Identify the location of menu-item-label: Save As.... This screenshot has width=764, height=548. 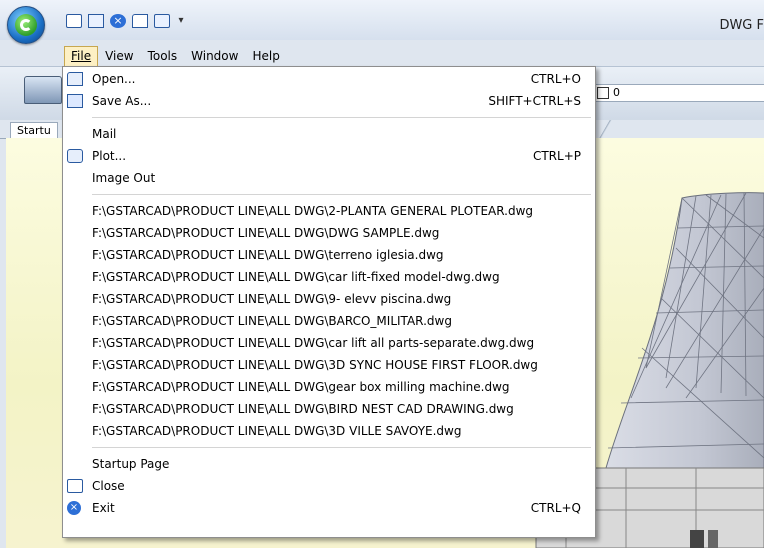
(122, 101).